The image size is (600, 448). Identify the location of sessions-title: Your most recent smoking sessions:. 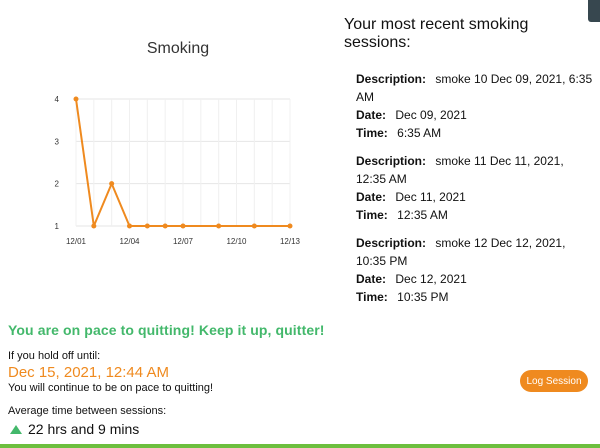
(436, 33).